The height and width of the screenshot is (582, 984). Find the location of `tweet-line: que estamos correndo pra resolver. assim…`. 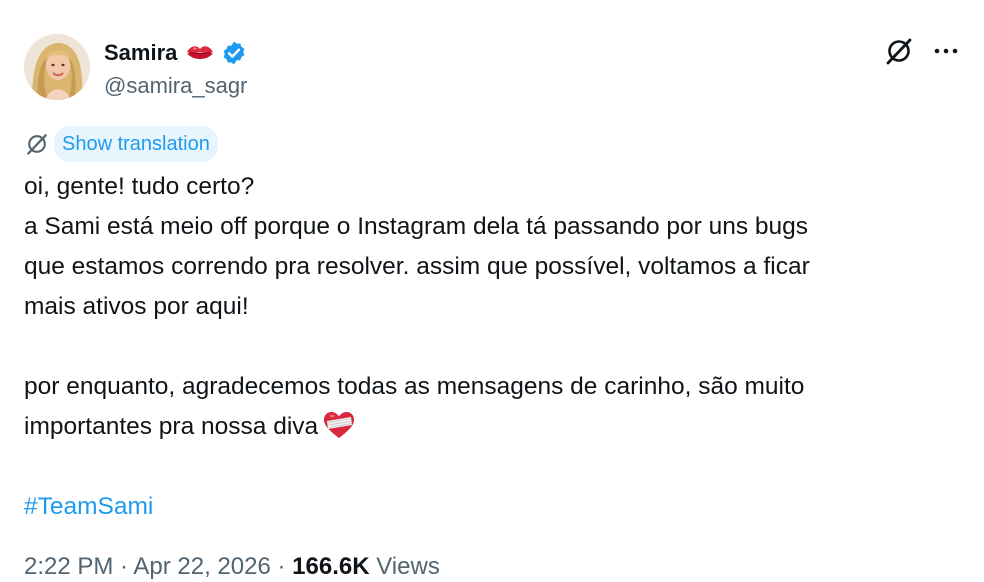

tweet-line: que estamos correndo pra resolver. assim… is located at coordinates (417, 266).